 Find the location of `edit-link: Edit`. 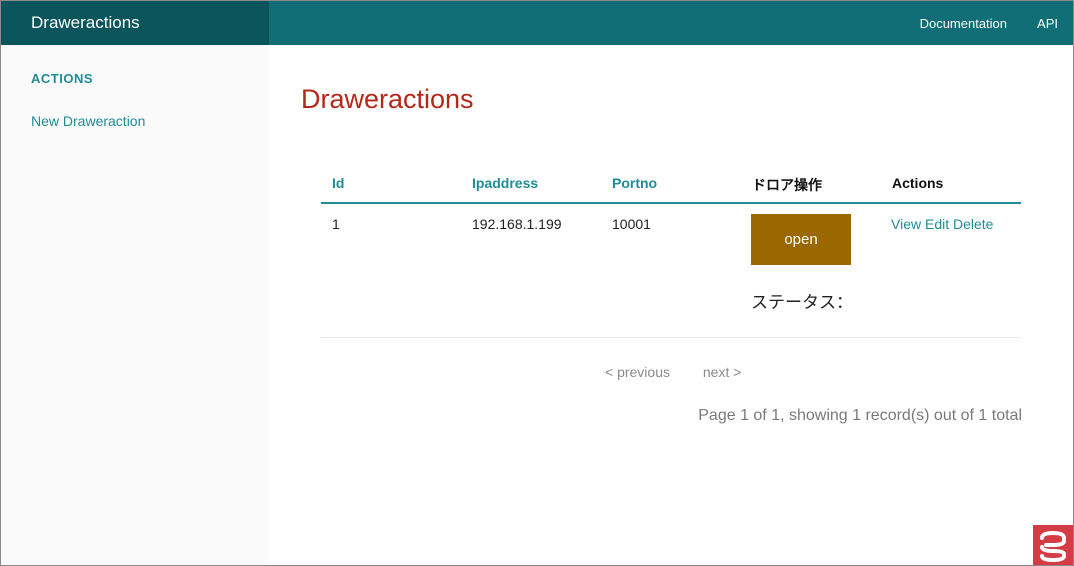

edit-link: Edit is located at coordinates (937, 224).